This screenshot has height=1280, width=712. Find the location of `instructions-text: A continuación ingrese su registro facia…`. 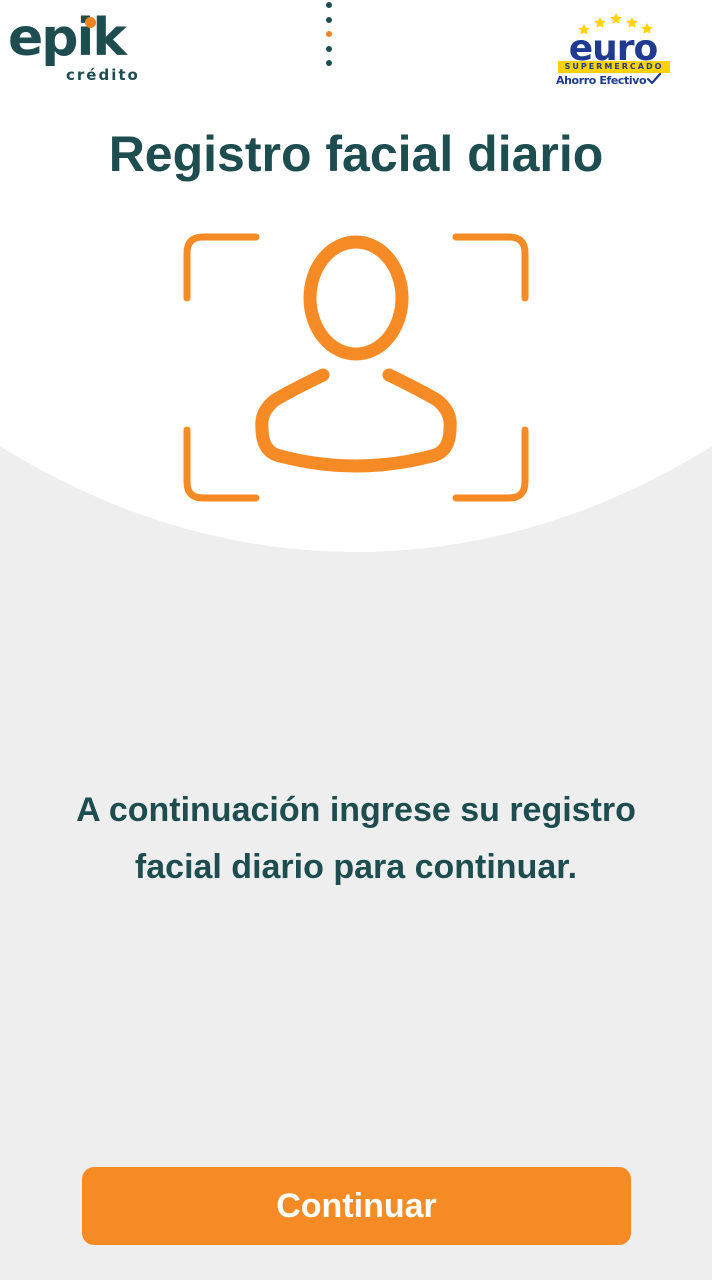

instructions-text: A continuación ingrese su registro facia… is located at coordinates (356, 838).